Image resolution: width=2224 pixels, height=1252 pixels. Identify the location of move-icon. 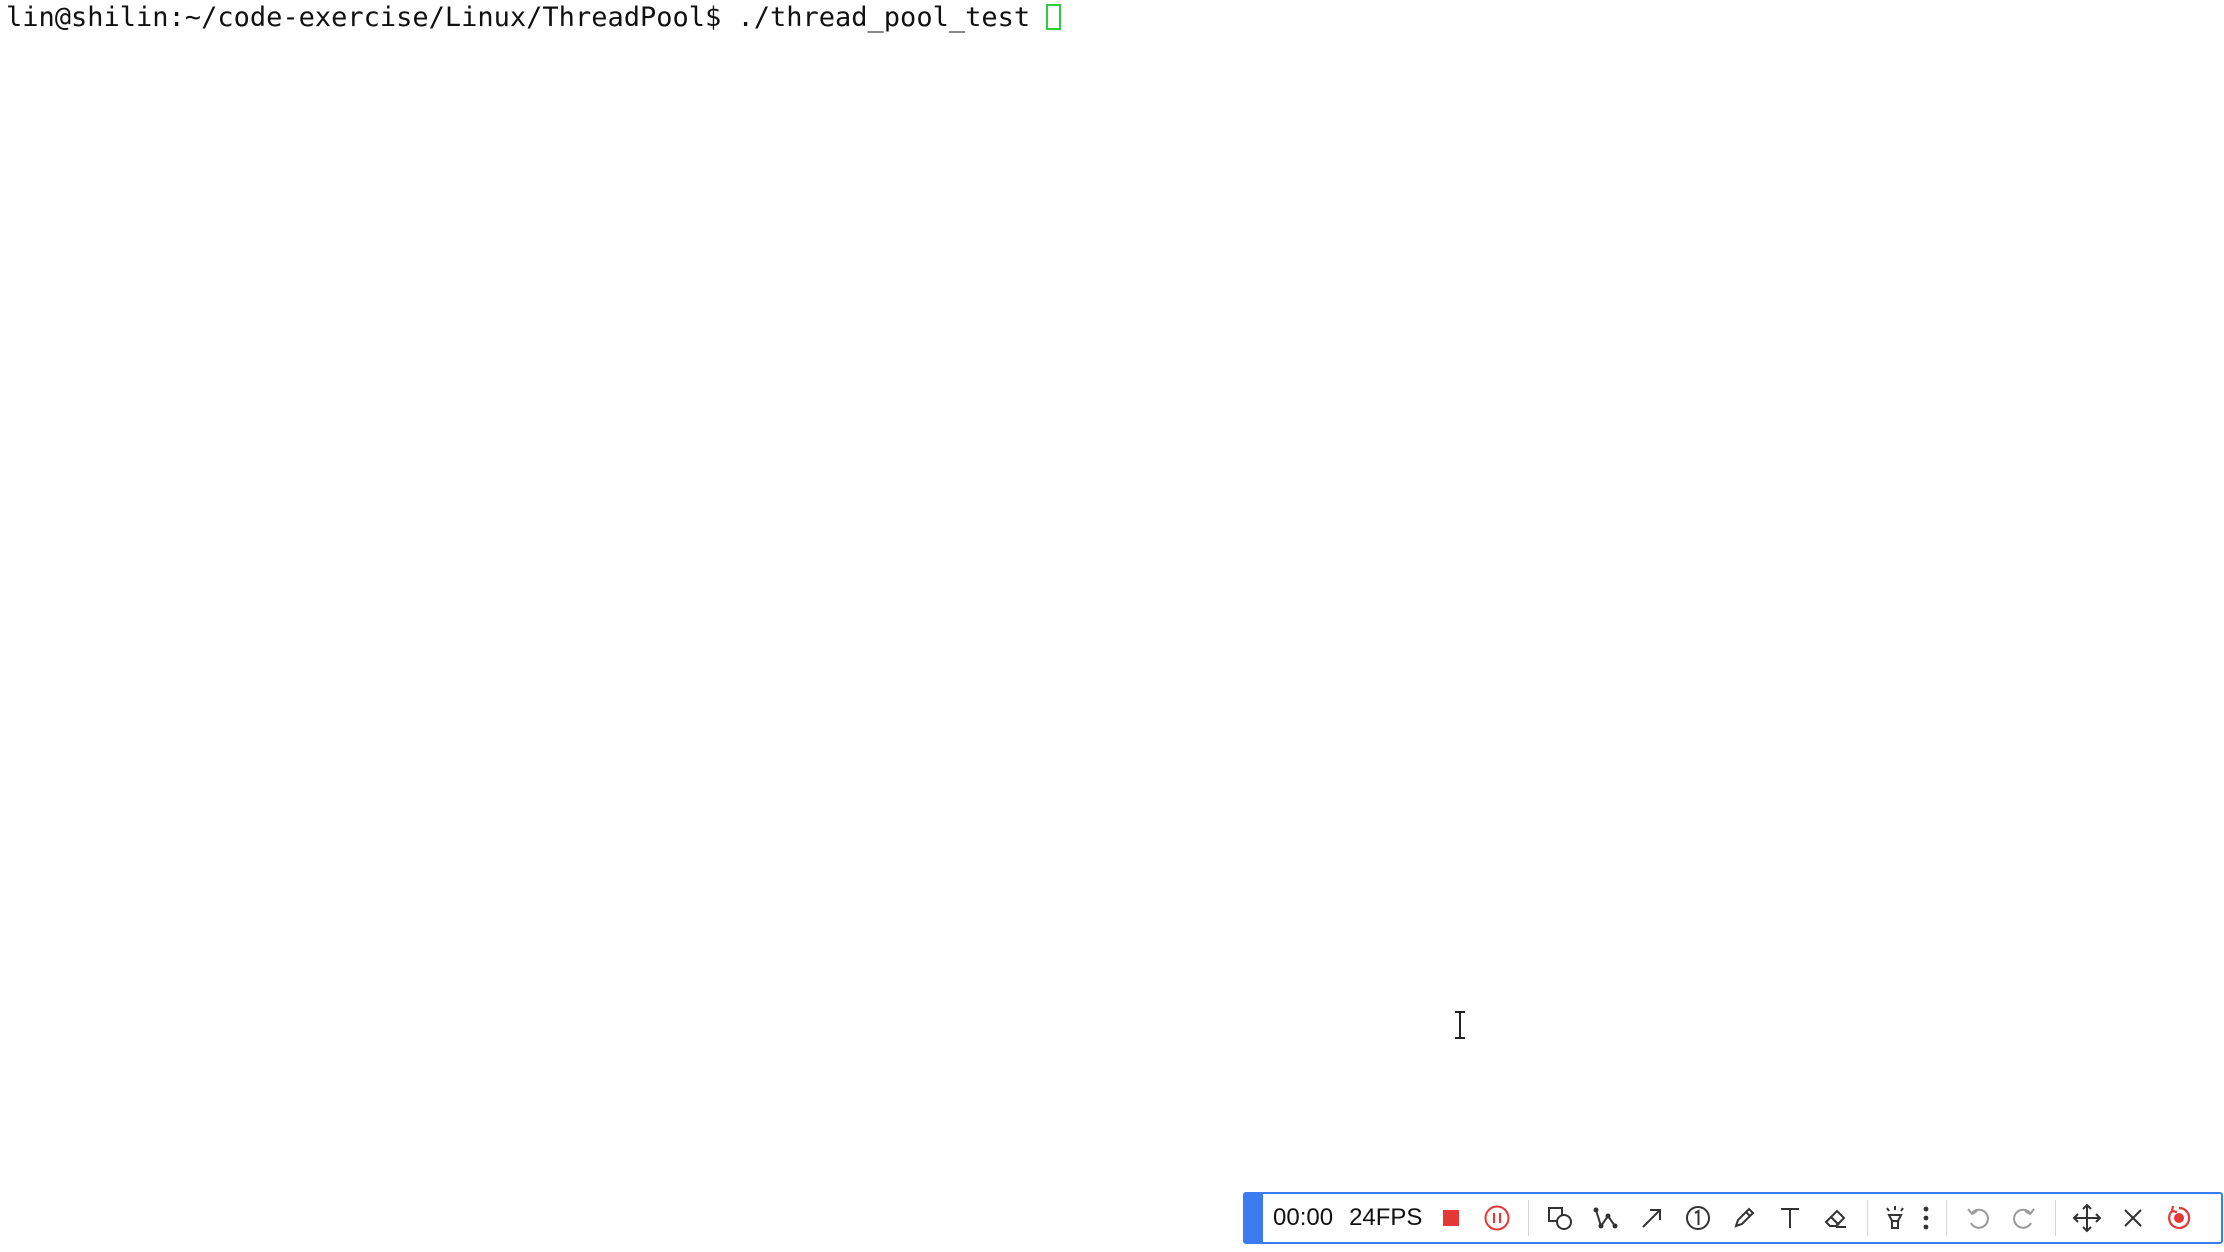
(2087, 1218).